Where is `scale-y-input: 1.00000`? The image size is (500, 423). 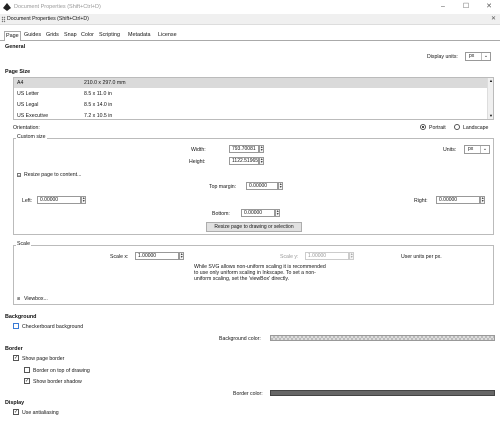 scale-y-input: 1.00000 is located at coordinates (327, 256).